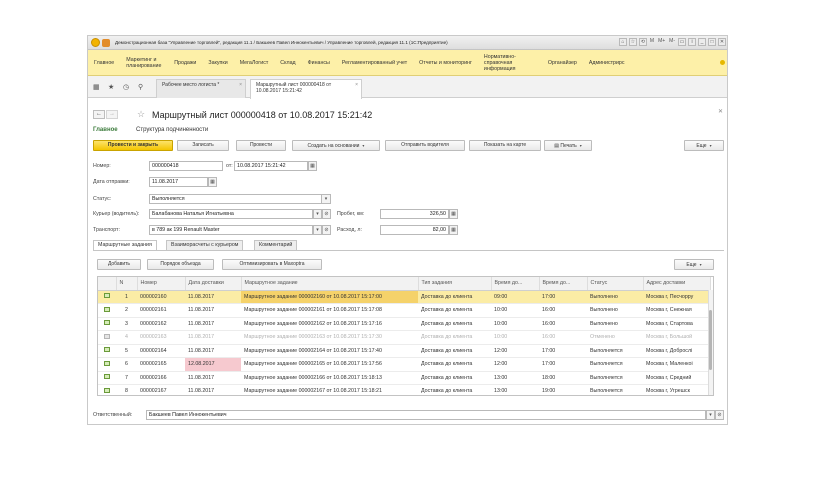 The height and width of the screenshot is (496, 814). What do you see at coordinates (414, 230) in the screenshot?
I see `fuel-field: 82,00` at bounding box center [414, 230].